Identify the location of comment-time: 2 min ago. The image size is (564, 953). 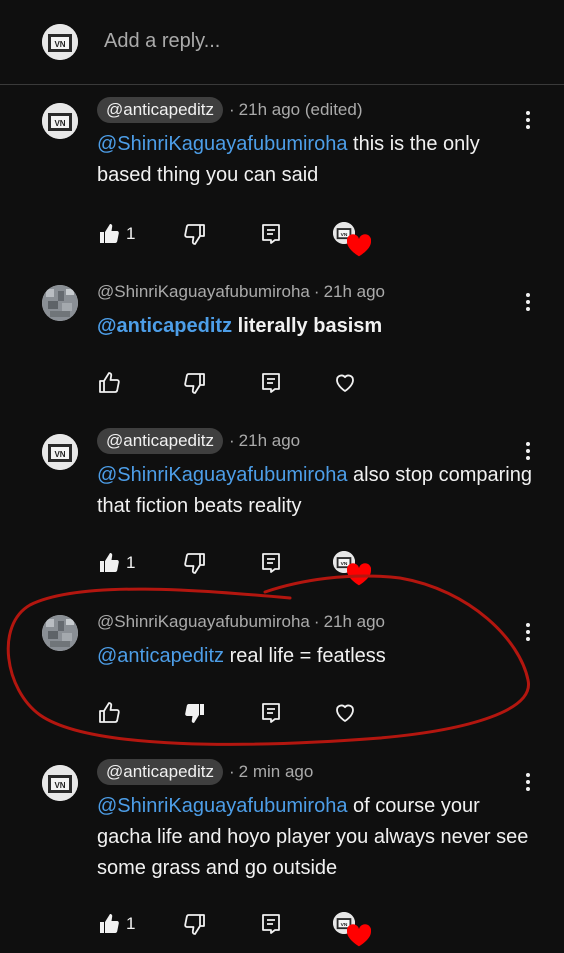
(276, 771).